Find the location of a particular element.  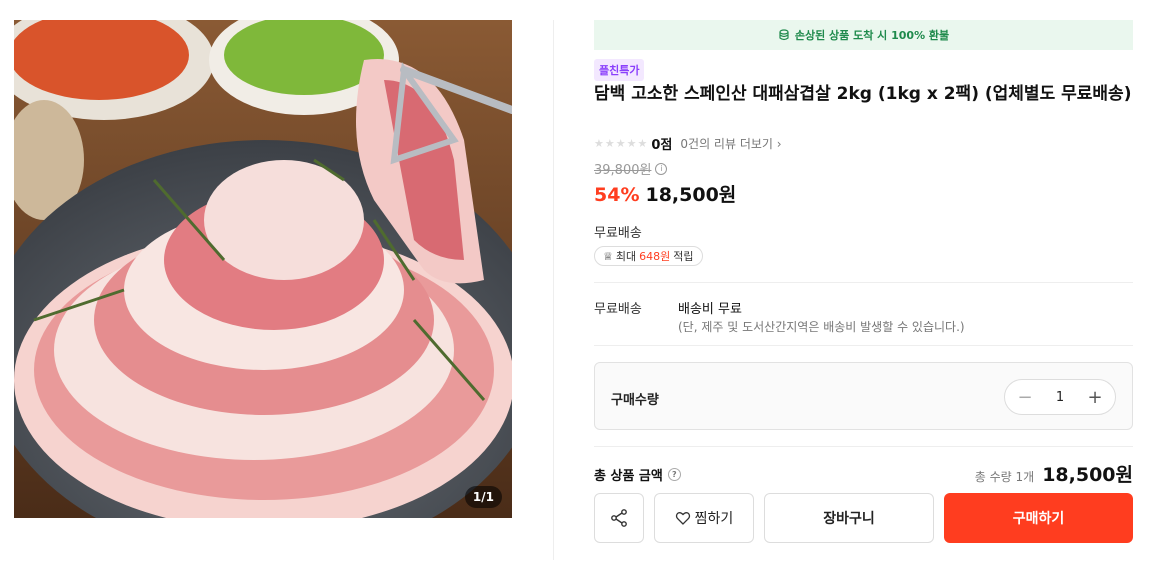

total-price: 18,500원 is located at coordinates (1087, 475).